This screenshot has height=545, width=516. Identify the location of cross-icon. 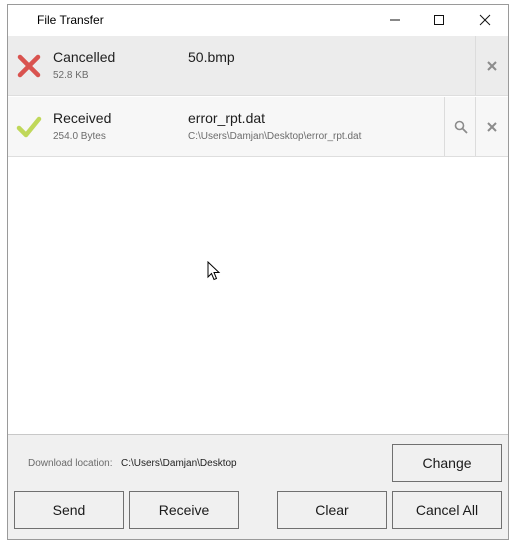
(29, 66).